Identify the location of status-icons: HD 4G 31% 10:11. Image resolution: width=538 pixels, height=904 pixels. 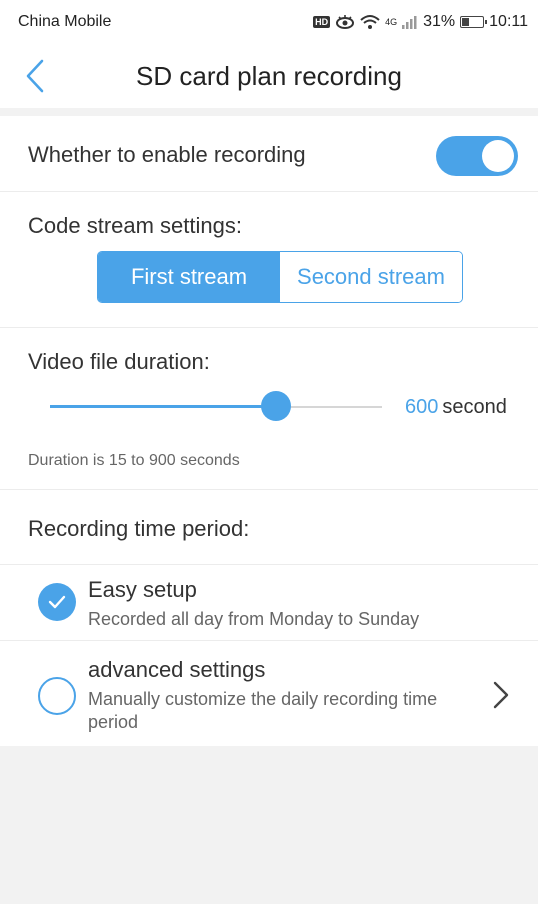
(420, 22).